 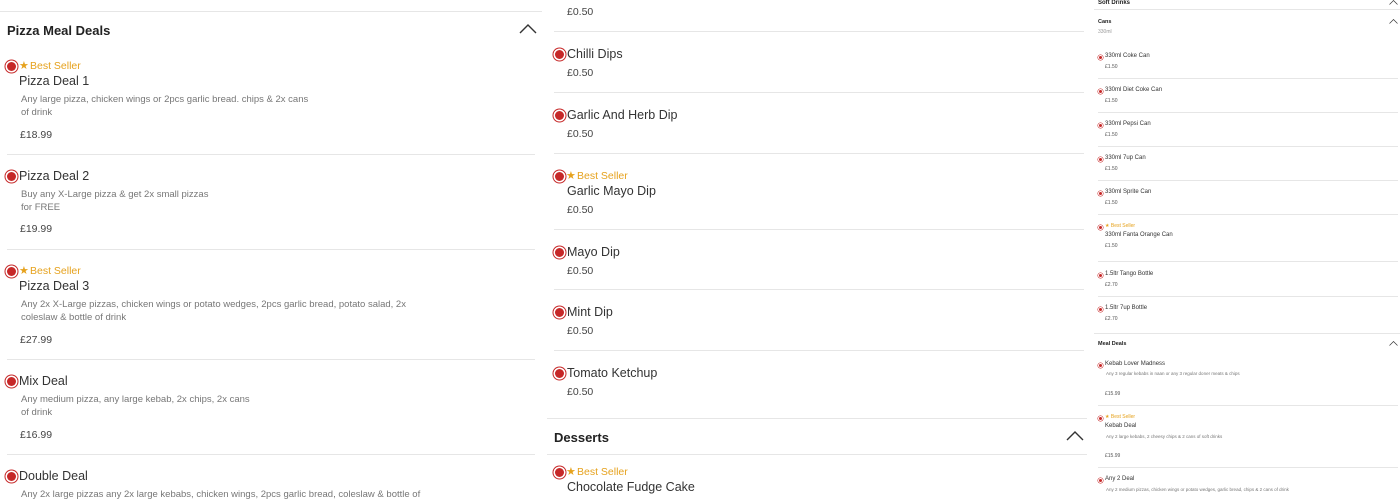 What do you see at coordinates (36, 435) in the screenshot?
I see `item-price: £16.99` at bounding box center [36, 435].